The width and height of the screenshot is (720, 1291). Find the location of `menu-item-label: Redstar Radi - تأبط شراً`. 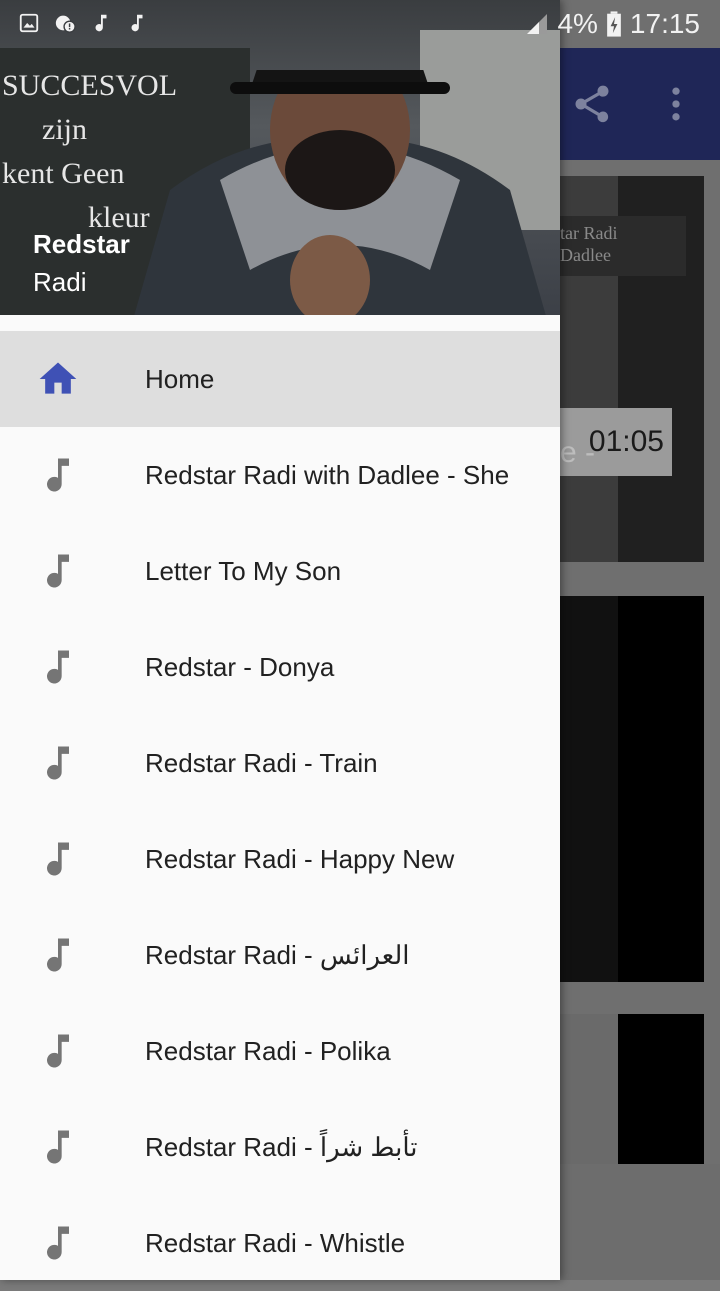

menu-item-label: Redstar Radi - تأبط شراً is located at coordinates (281, 1147).